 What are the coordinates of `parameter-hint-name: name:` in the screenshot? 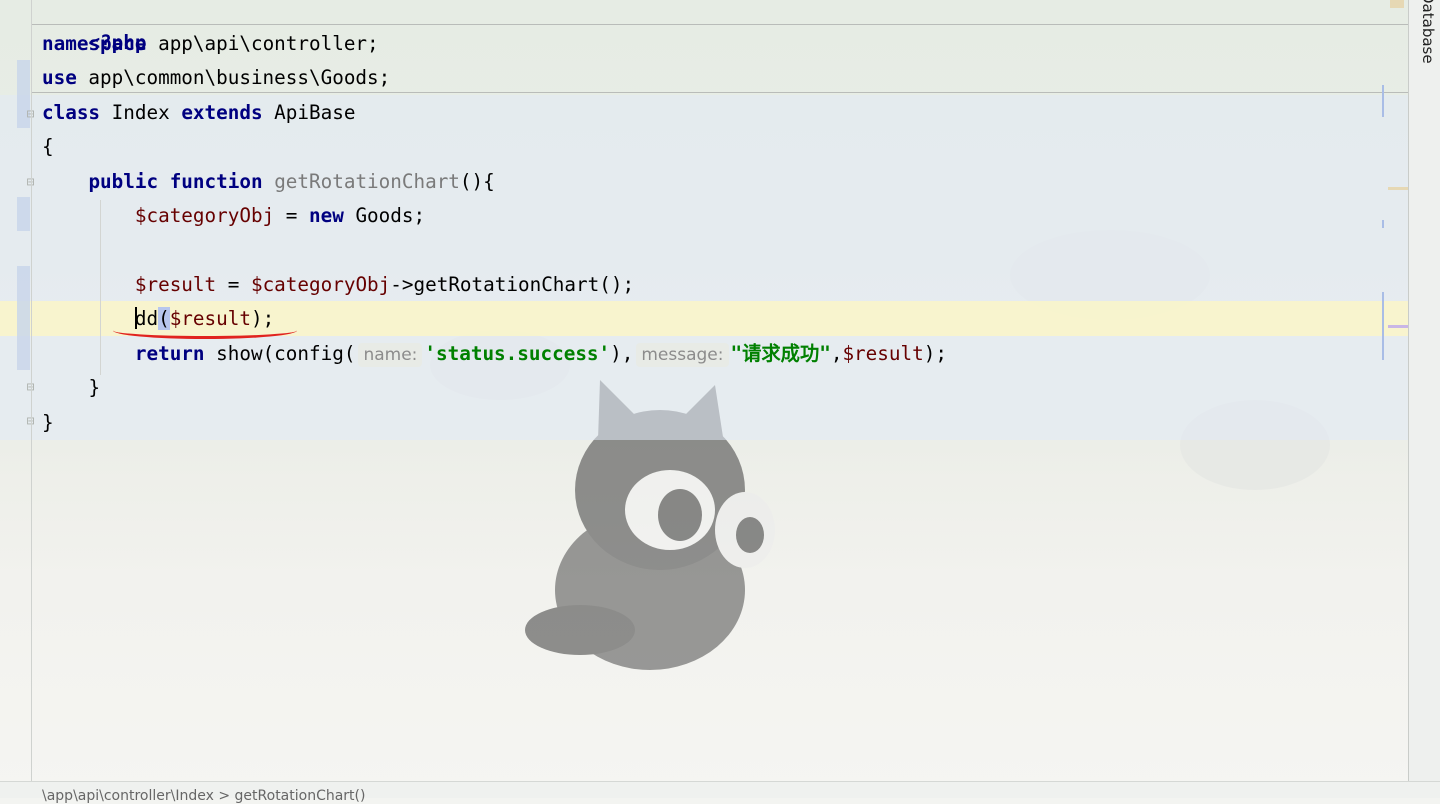 It's located at (390, 355).